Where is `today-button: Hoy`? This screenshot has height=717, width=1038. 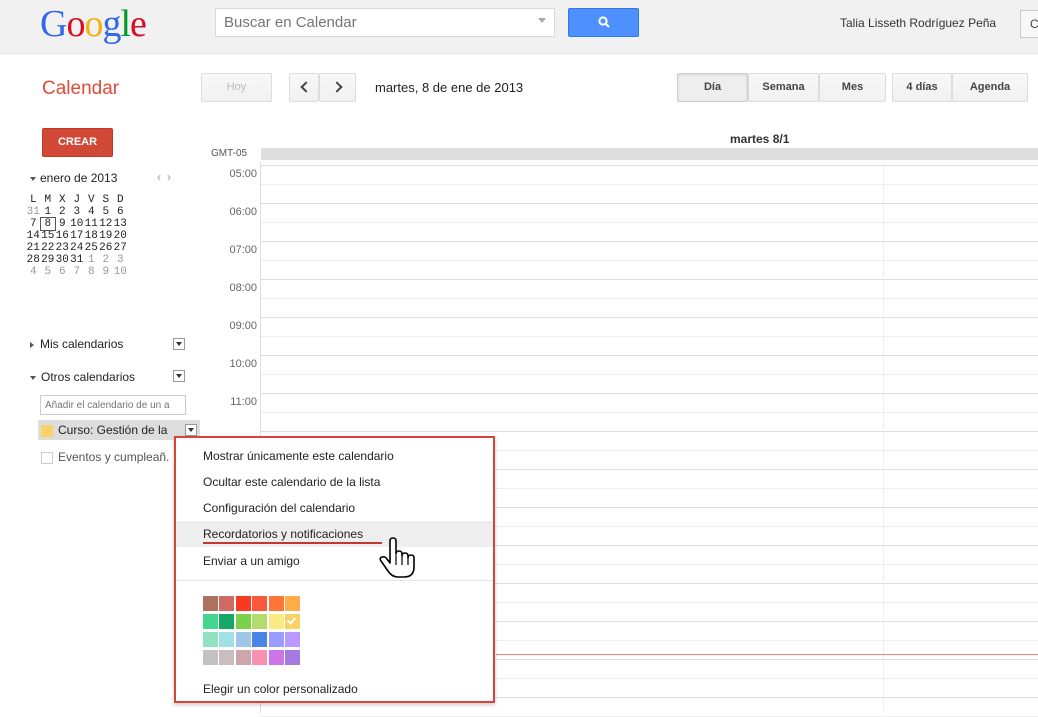
today-button: Hoy is located at coordinates (236, 87).